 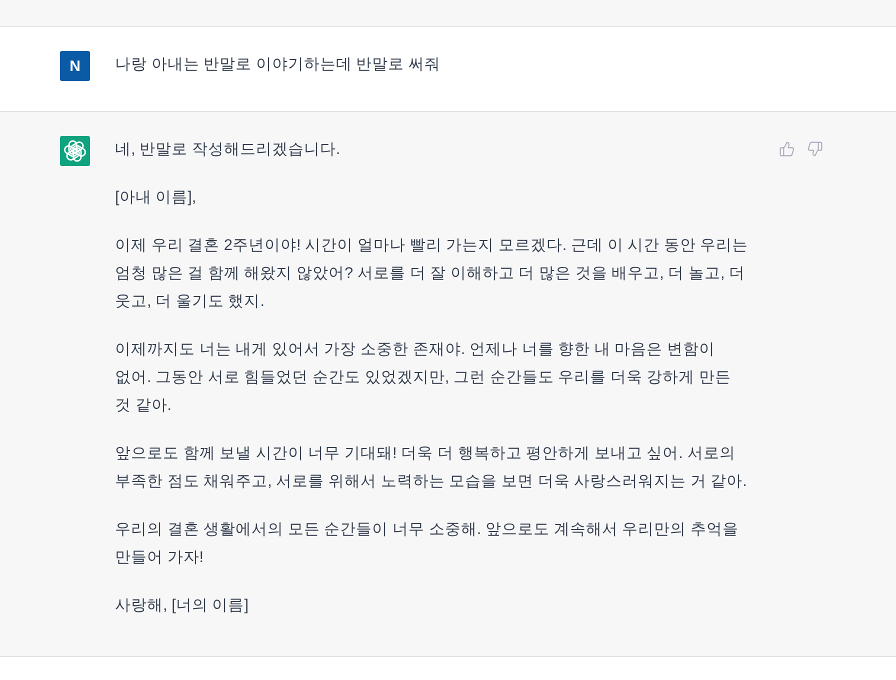 What do you see at coordinates (75, 66) in the screenshot?
I see `user-avatar: N` at bounding box center [75, 66].